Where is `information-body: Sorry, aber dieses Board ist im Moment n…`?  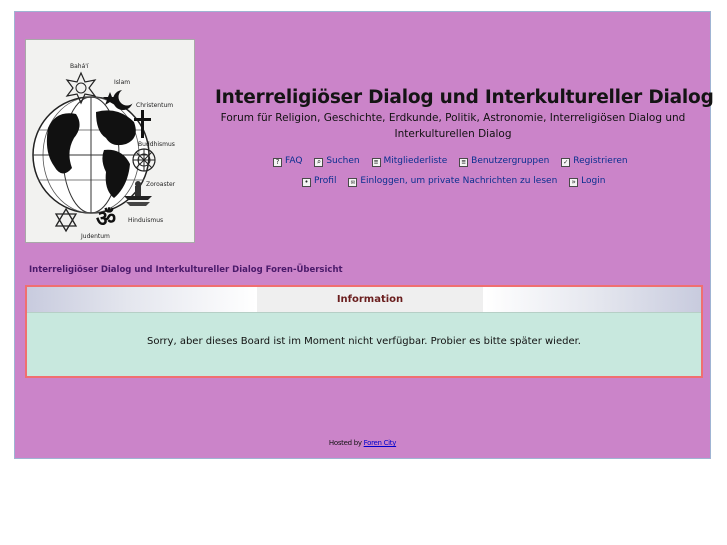 information-body: Sorry, aber dieses Board ist im Moment n… is located at coordinates (364, 344).